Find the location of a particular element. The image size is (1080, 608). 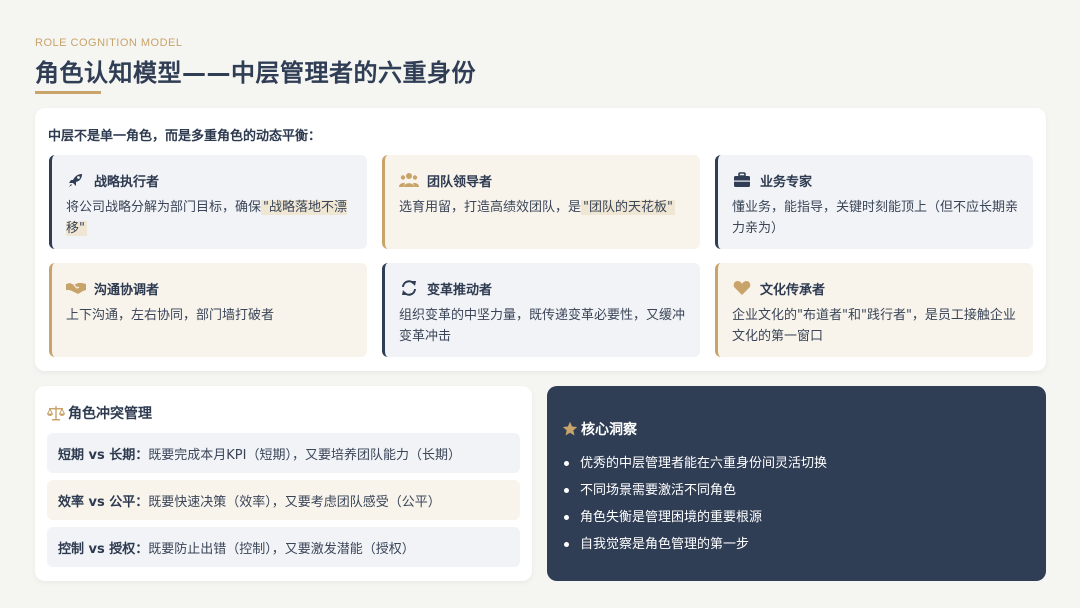

insight-text: 自我觉察是角色管理的第一步 is located at coordinates (665, 544).